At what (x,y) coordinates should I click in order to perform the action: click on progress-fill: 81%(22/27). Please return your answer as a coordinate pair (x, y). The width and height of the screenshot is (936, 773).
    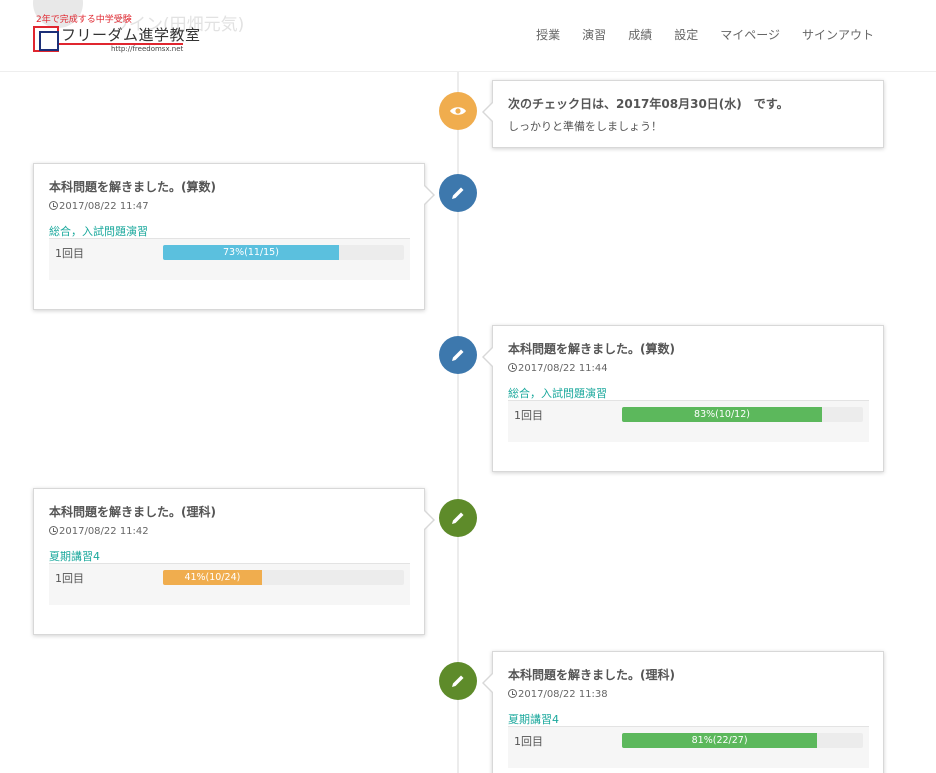
    Looking at the image, I should click on (720, 740).